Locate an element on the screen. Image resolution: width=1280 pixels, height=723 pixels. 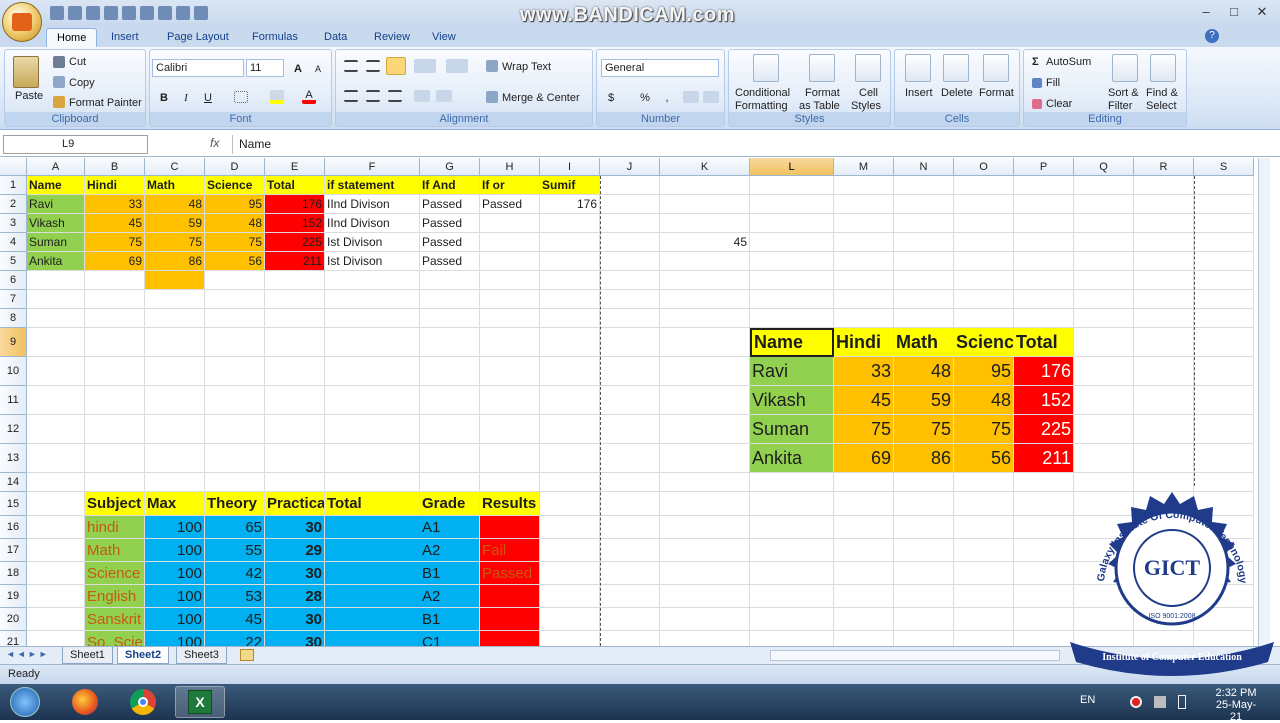
table1-score-cell: 75 is located at coordinates (115, 242).